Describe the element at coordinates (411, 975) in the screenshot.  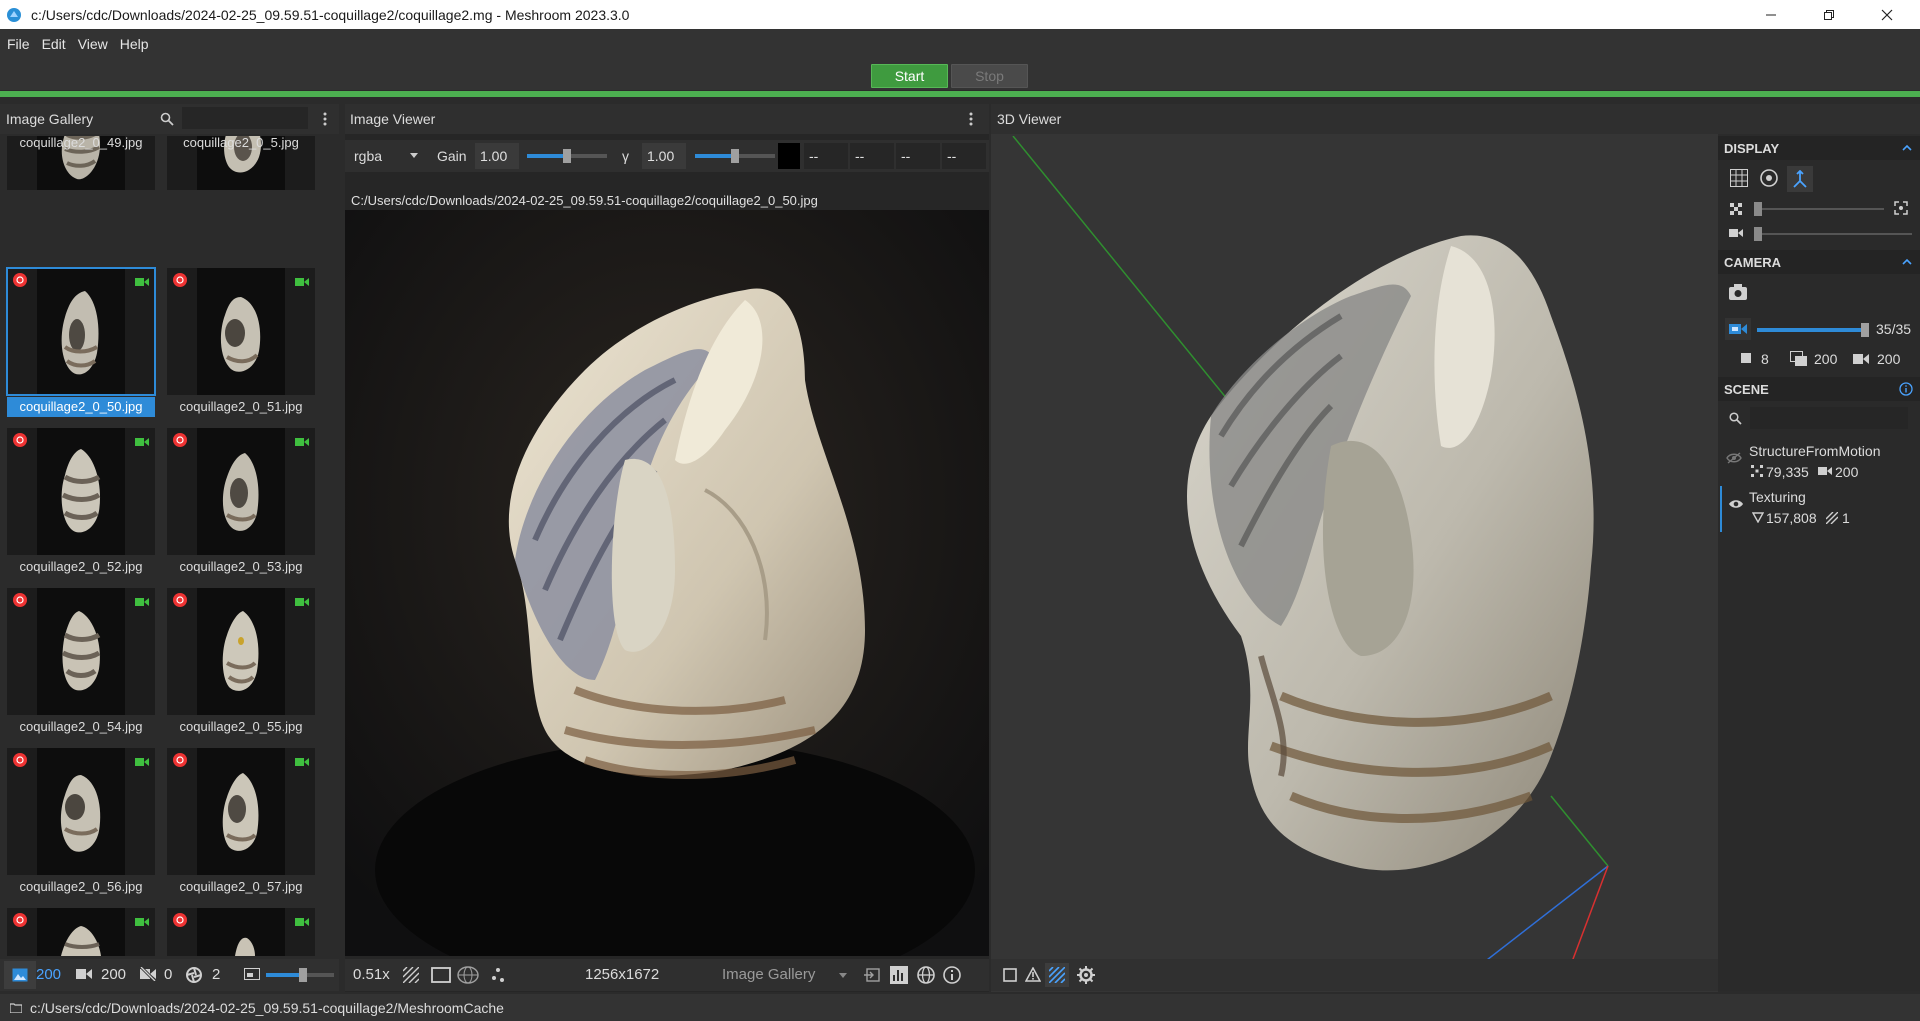
I see `hatch-toggle-icon` at that location.